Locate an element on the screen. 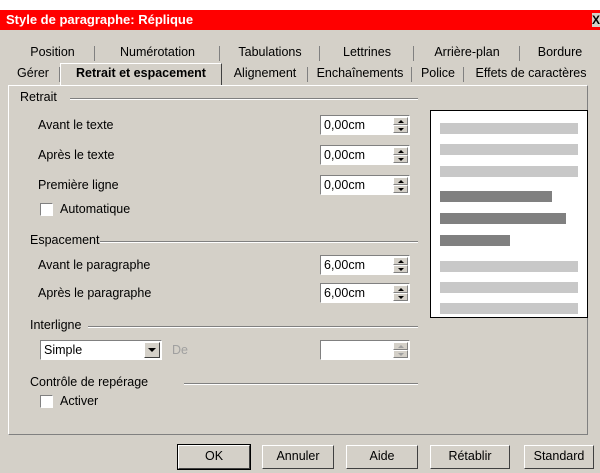  line-spacing-group-line is located at coordinates (253, 327).